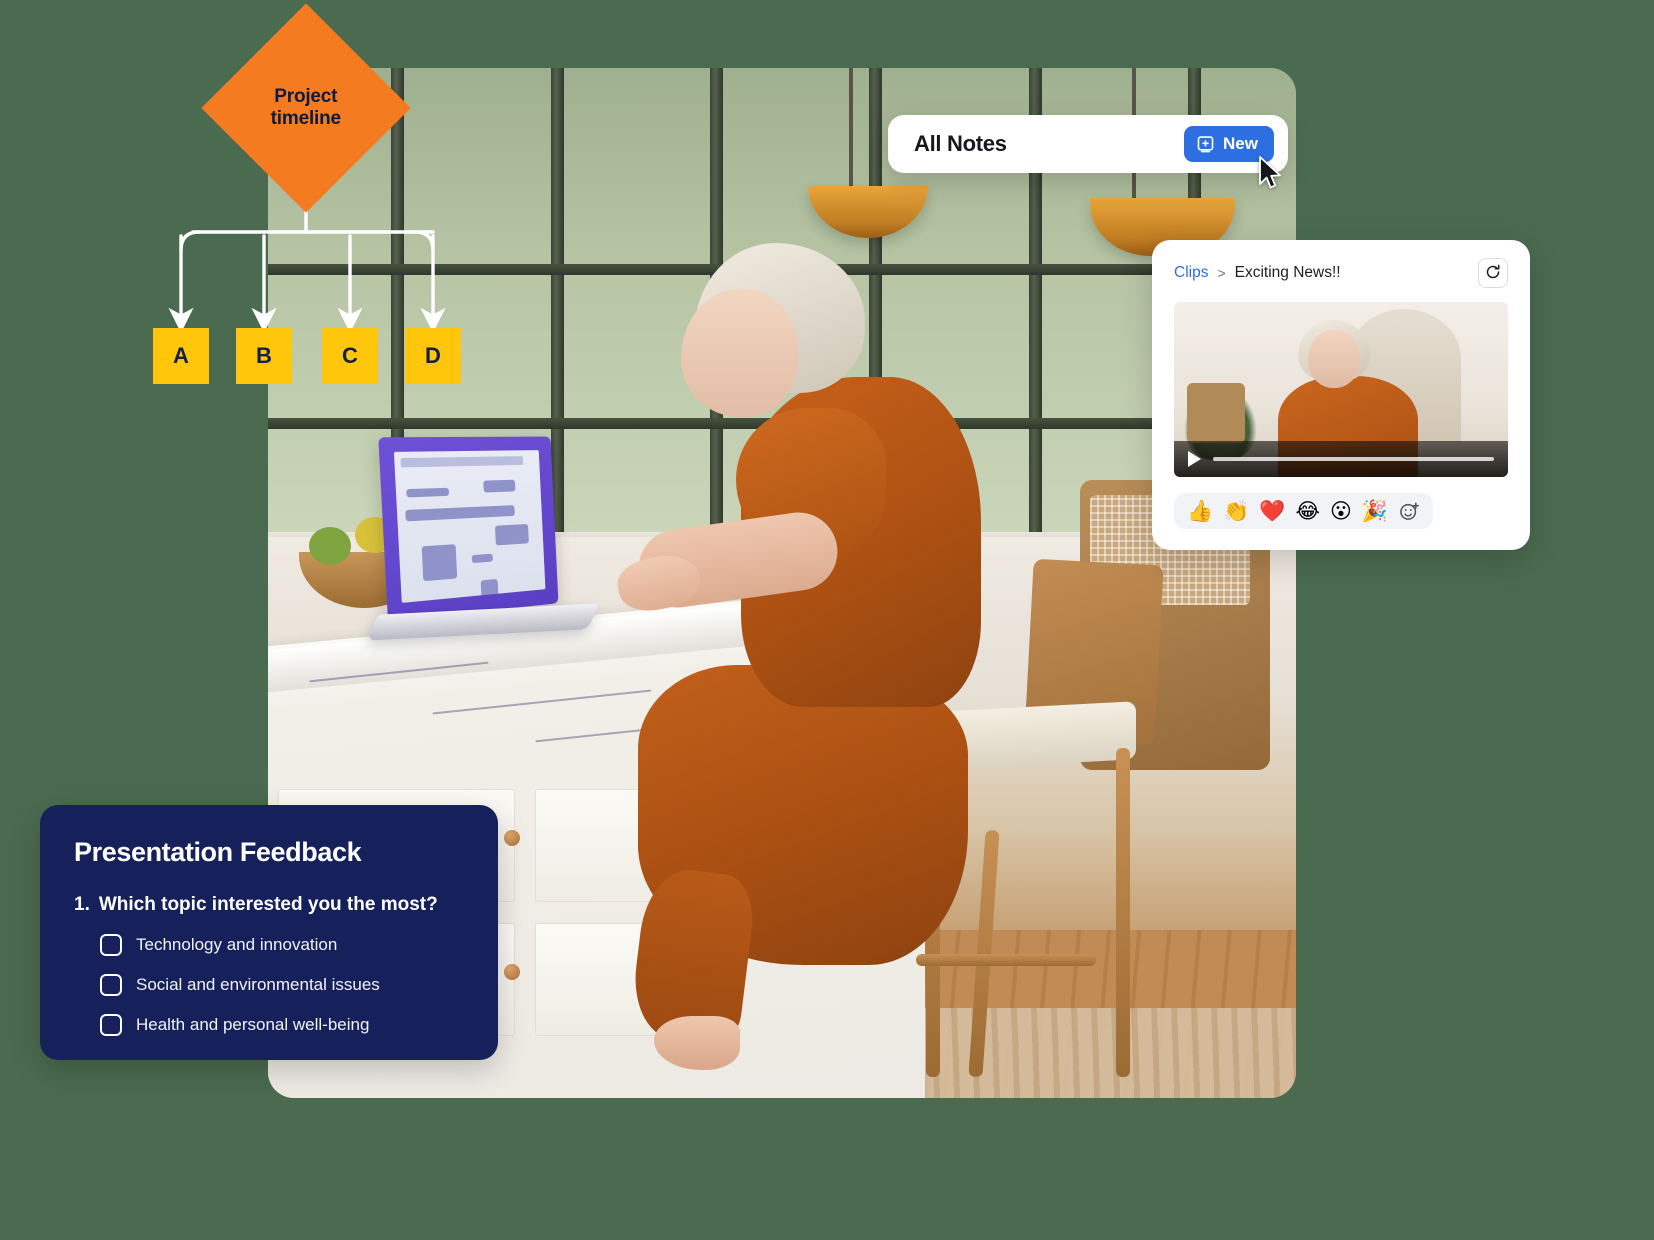 This screenshot has width=1654, height=1240. What do you see at coordinates (1287, 272) in the screenshot?
I see `breadcrumb-current-title: Exciting News!!` at bounding box center [1287, 272].